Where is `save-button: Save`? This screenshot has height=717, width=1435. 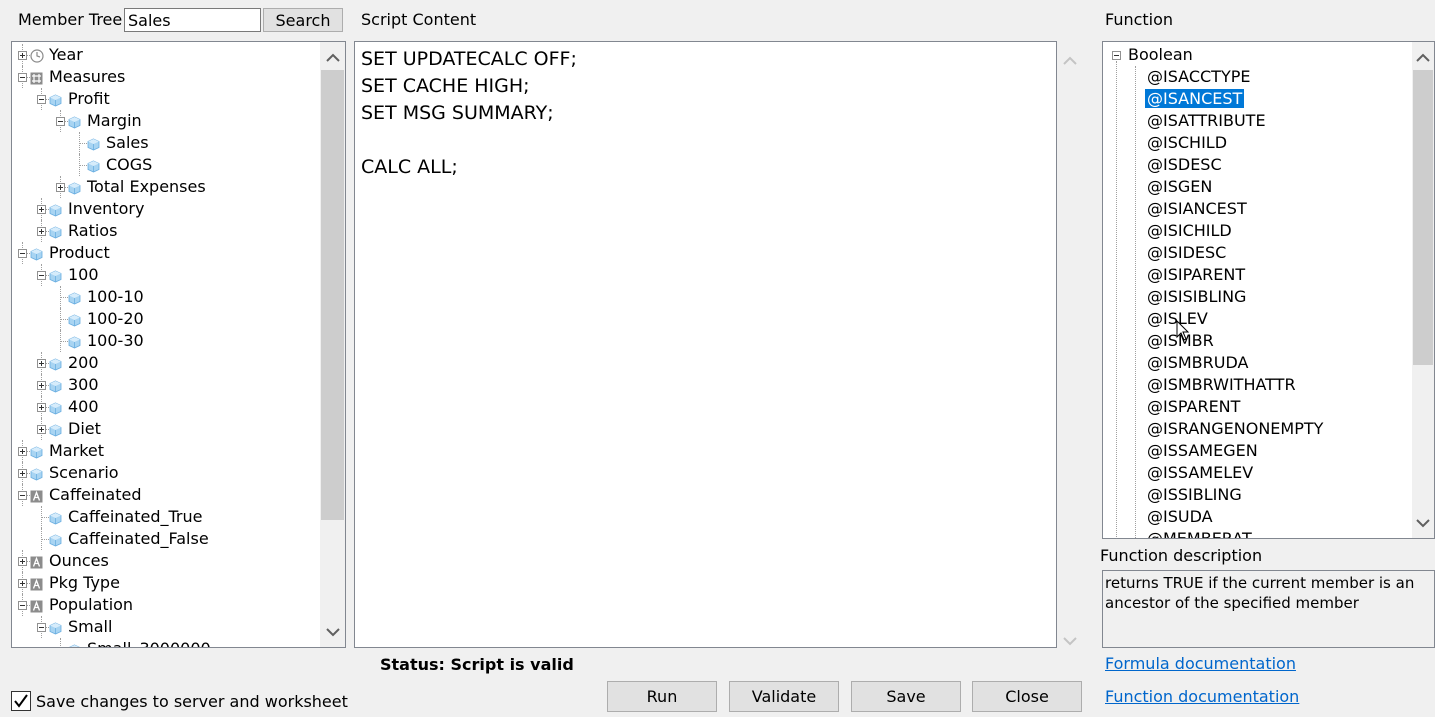 save-button: Save is located at coordinates (906, 696).